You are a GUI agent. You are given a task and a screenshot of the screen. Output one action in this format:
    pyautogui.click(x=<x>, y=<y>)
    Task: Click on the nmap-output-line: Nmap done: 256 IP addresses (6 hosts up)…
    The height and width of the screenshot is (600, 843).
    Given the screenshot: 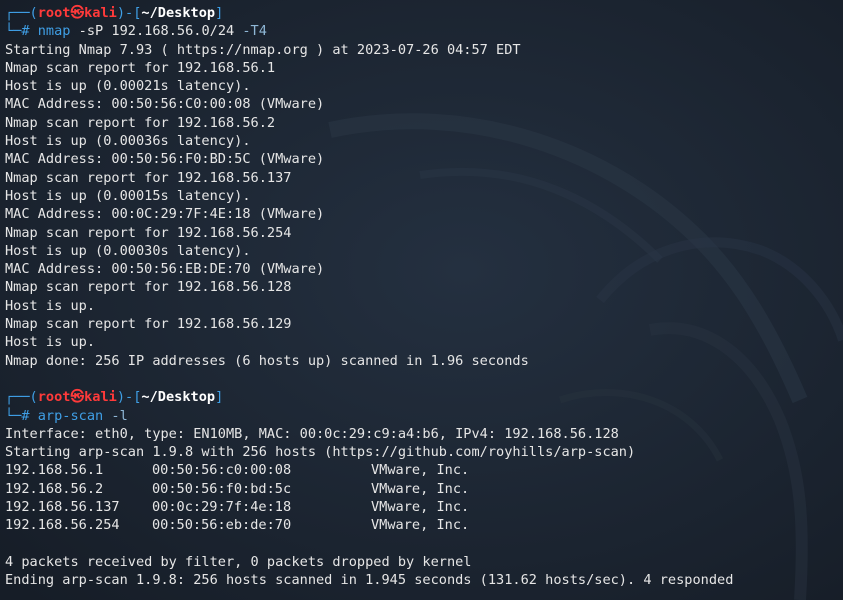 What is the action you would take?
    pyautogui.click(x=267, y=360)
    